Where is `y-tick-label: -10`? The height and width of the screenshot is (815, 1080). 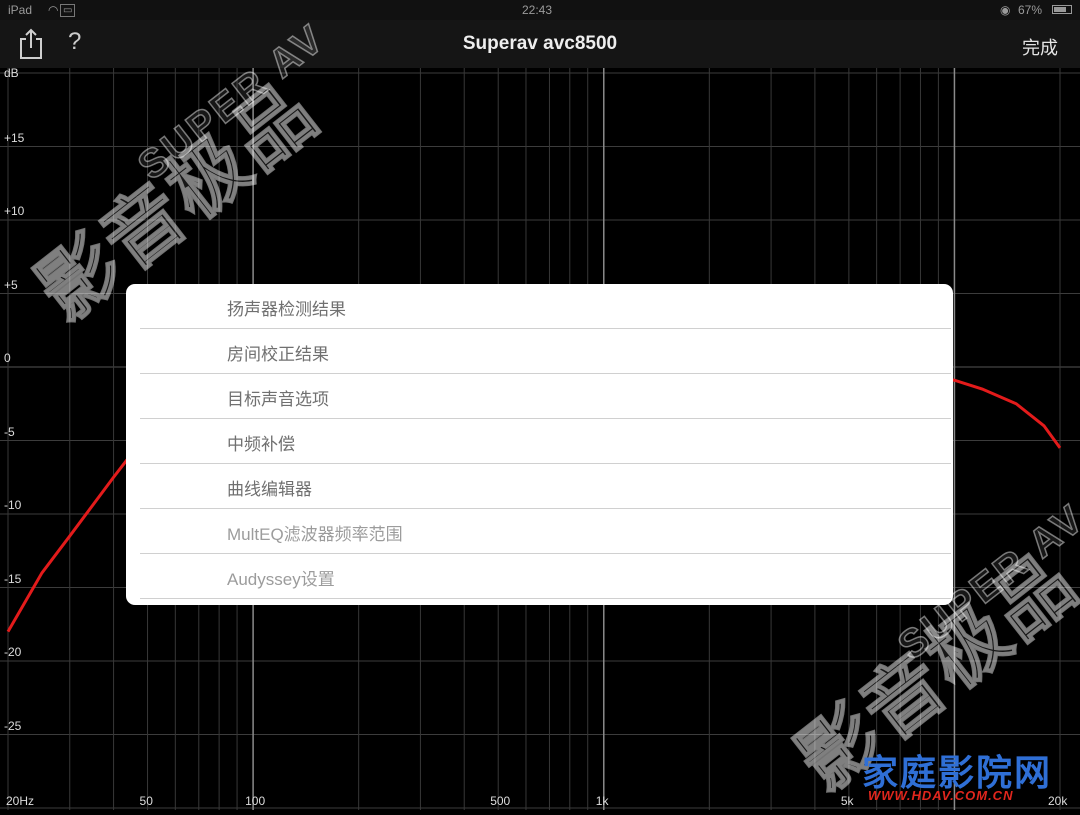 y-tick-label: -10 is located at coordinates (13, 505).